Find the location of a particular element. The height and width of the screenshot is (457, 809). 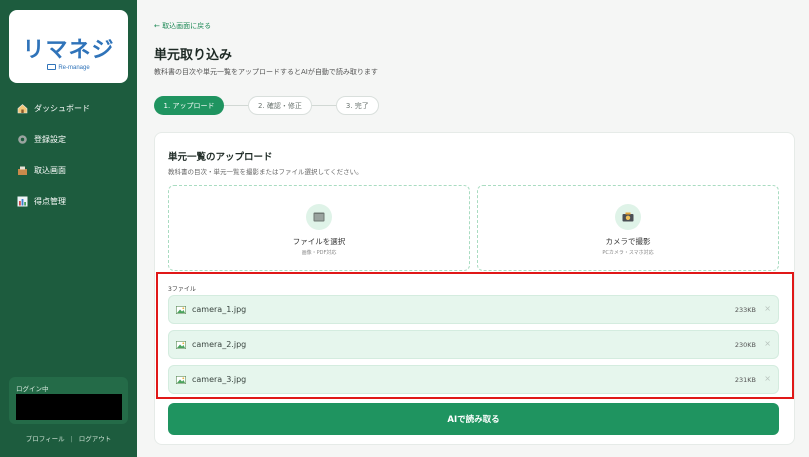

file-size: 230KB is located at coordinates (745, 345).